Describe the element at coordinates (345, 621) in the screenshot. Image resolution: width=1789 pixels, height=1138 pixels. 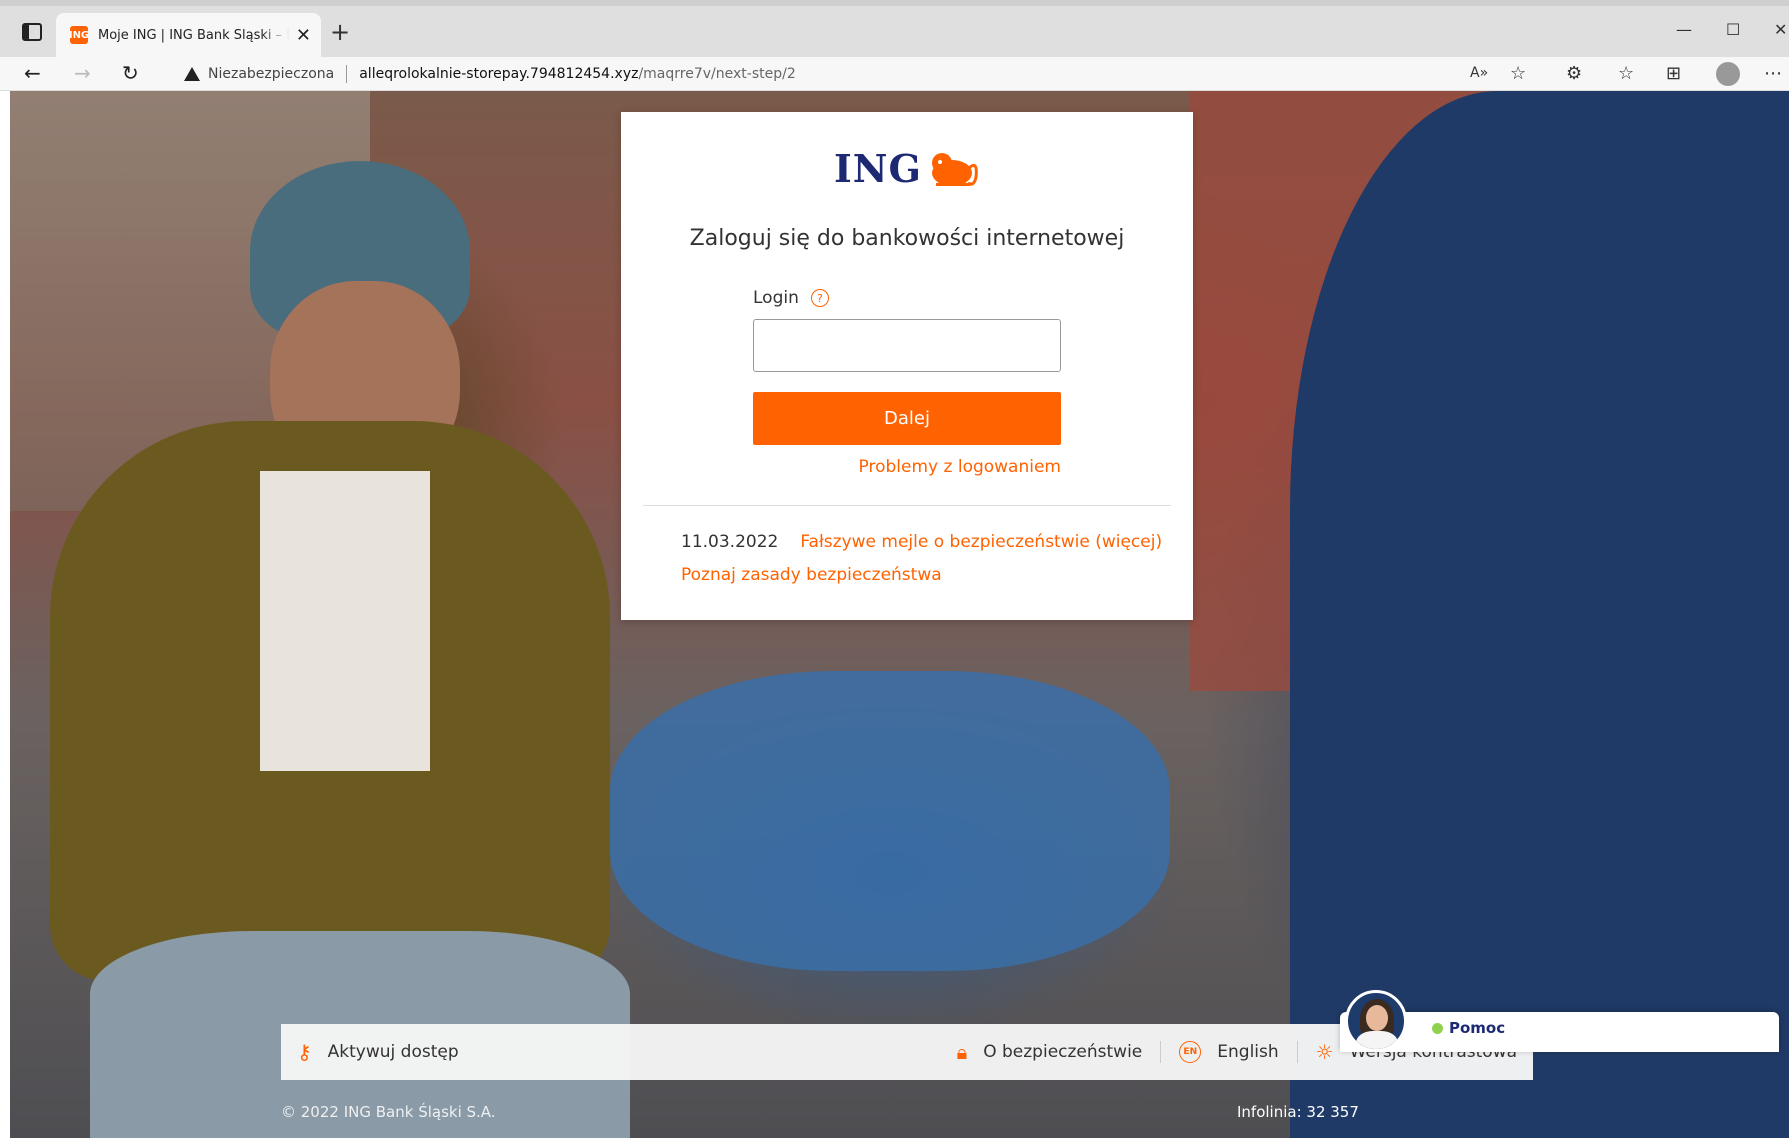
I see `background-tshirt` at that location.